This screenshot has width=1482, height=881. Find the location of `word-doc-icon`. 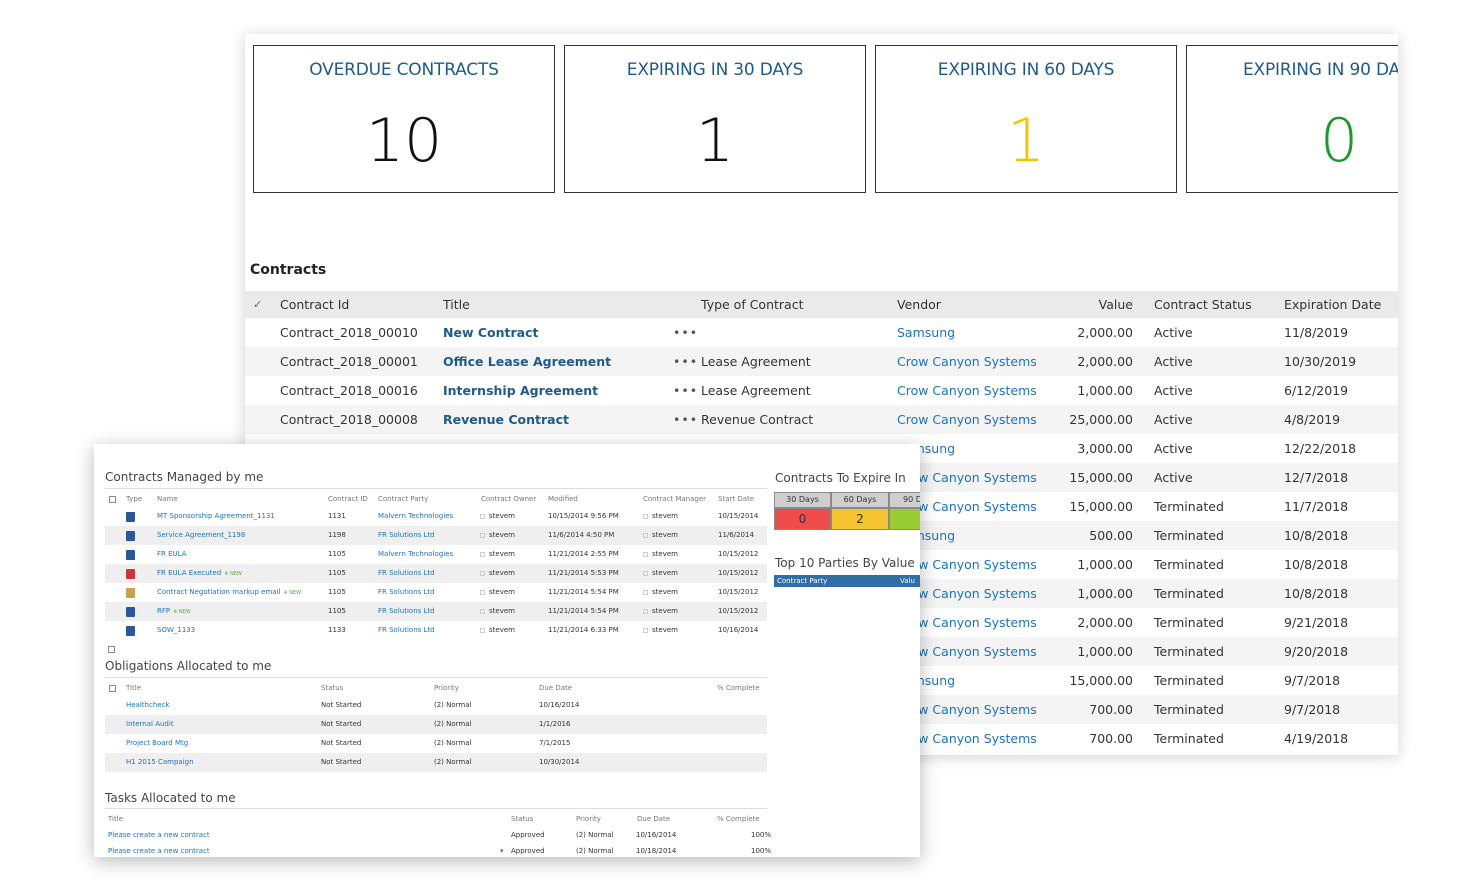

word-doc-icon is located at coordinates (130, 555).